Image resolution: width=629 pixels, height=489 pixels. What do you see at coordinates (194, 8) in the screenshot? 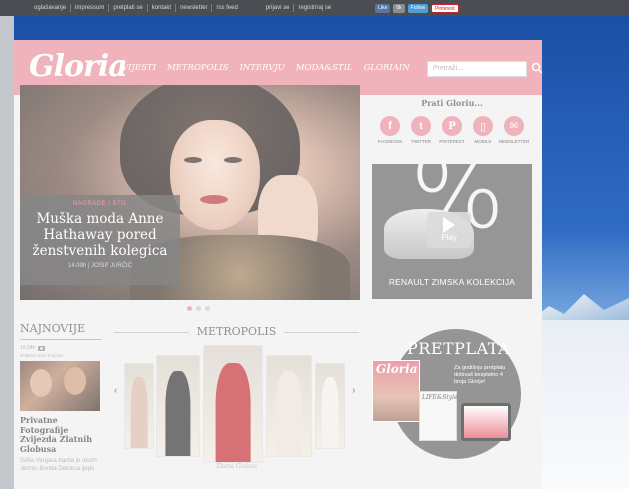
I see `utility-link-newsletter: newsletter` at bounding box center [194, 8].